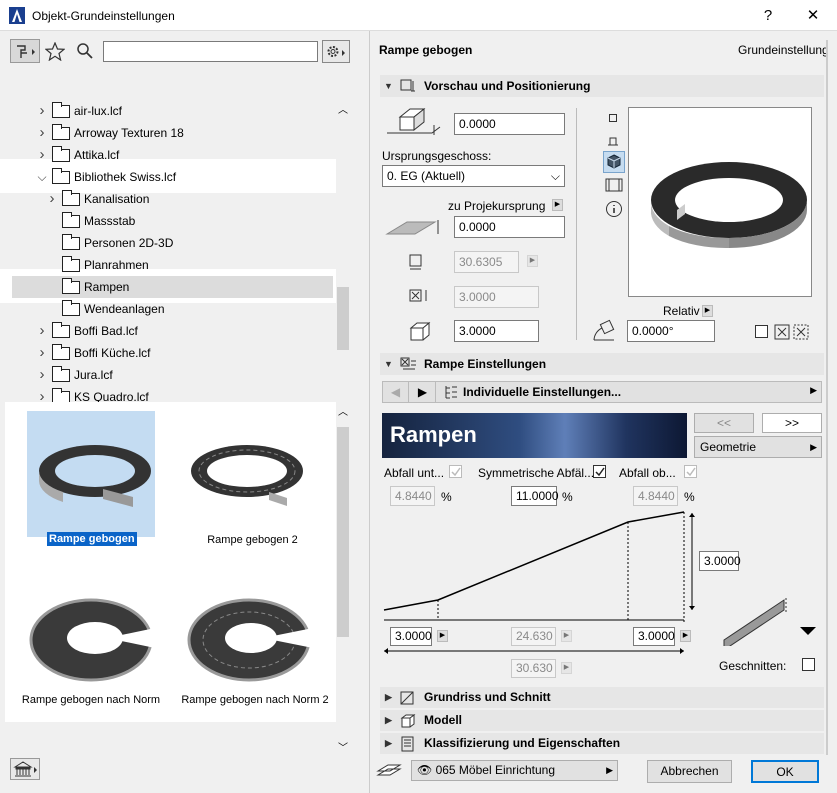  What do you see at coordinates (165, 309) in the screenshot?
I see `tree-item: Wendeanlagen` at bounding box center [165, 309].